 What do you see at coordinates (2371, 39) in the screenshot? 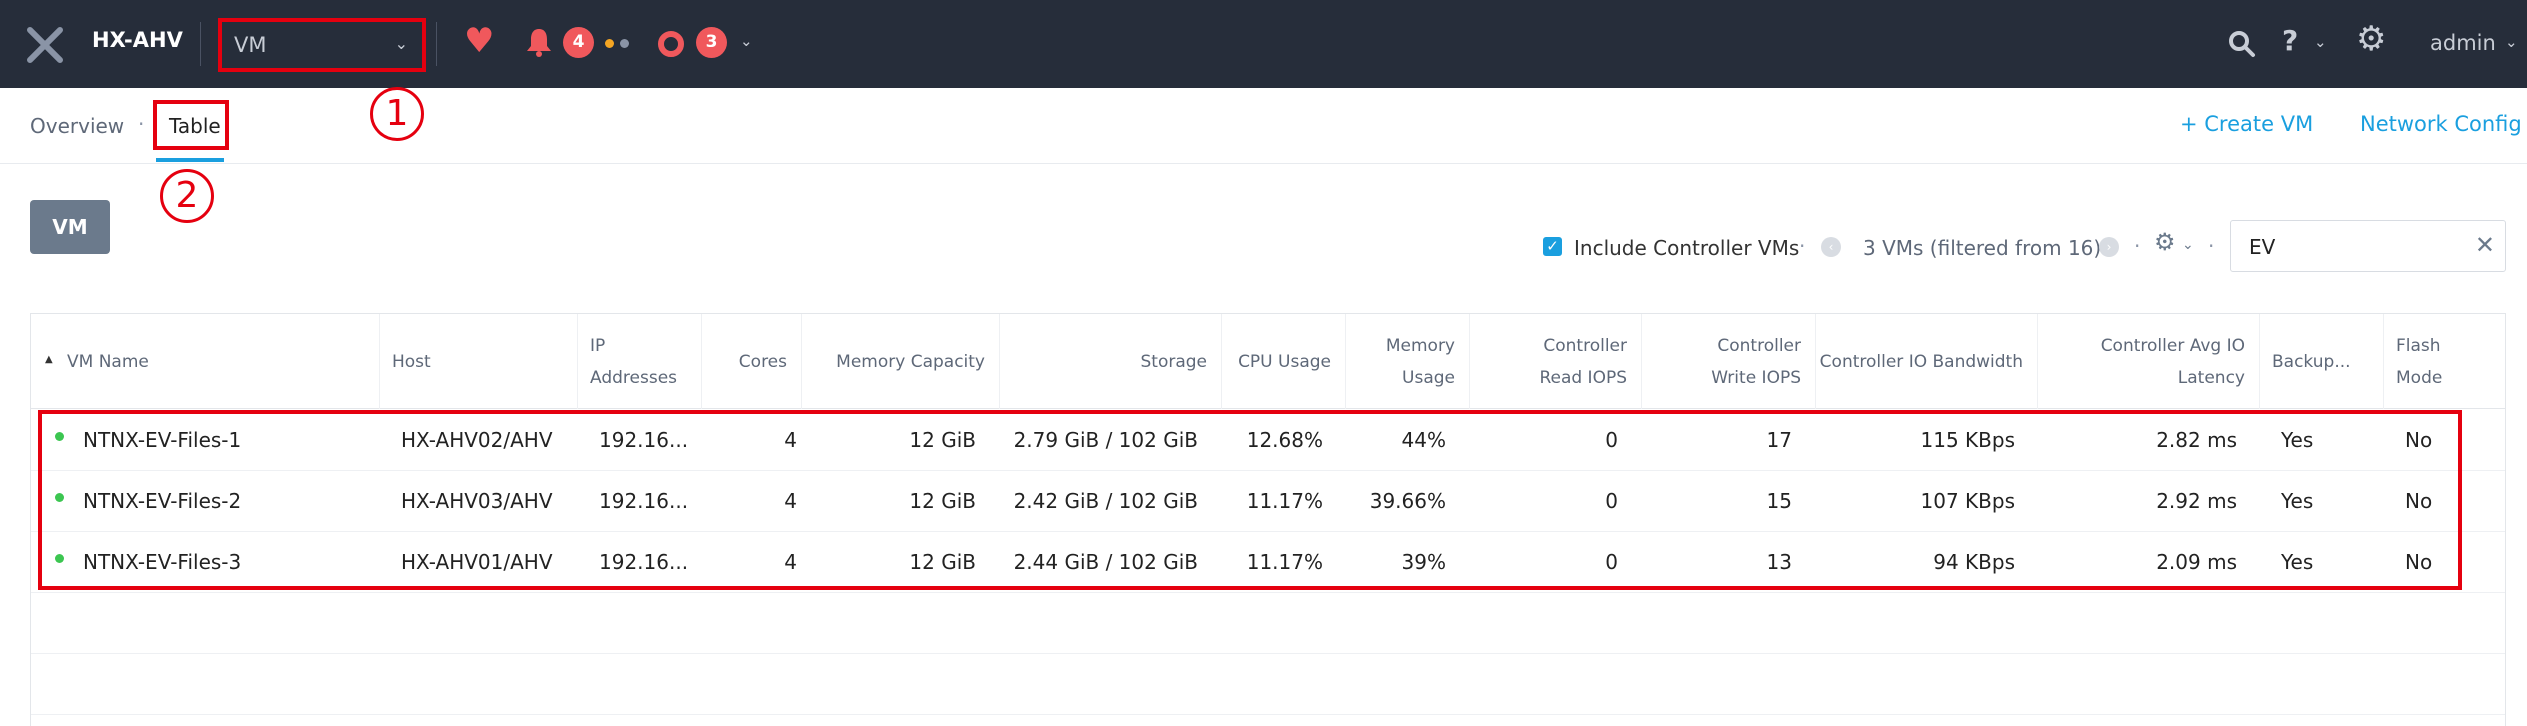
I see `settings-gear-icon: ⚙` at bounding box center [2371, 39].